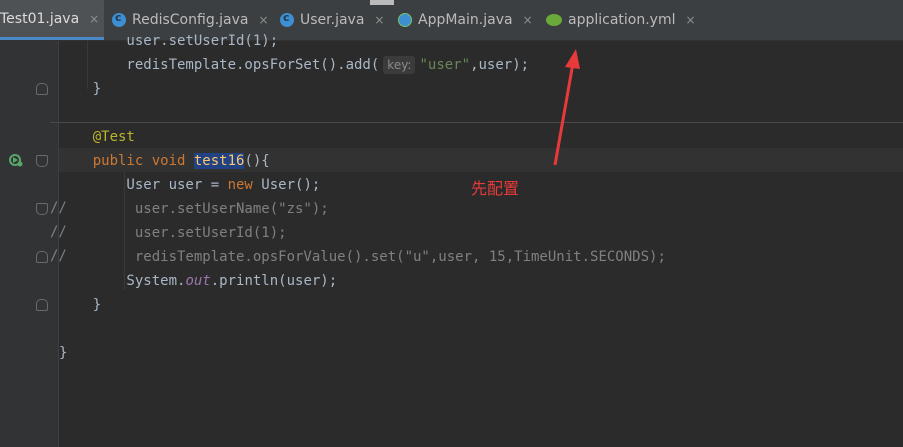  I want to click on tab-label: Test01.java, so click(40, 18).